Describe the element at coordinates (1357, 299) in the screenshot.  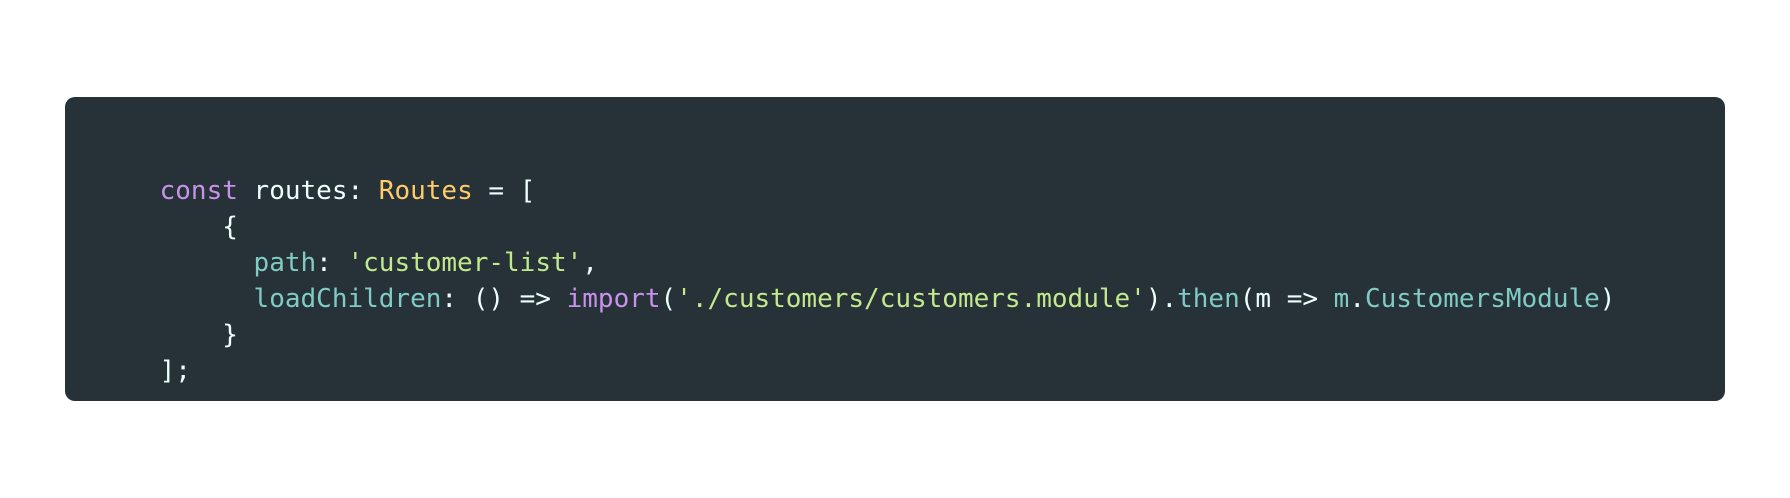
I see `code-token: .` at that location.